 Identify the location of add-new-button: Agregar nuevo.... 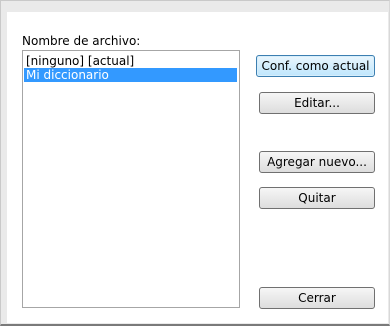
(317, 162).